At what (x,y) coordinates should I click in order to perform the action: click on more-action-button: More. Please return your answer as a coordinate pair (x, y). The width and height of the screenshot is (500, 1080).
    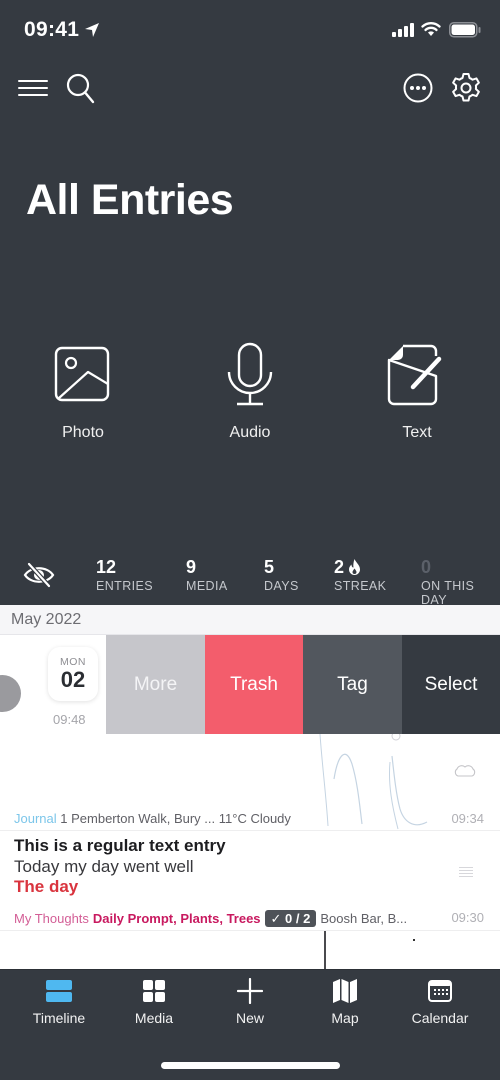
    Looking at the image, I should click on (155, 684).